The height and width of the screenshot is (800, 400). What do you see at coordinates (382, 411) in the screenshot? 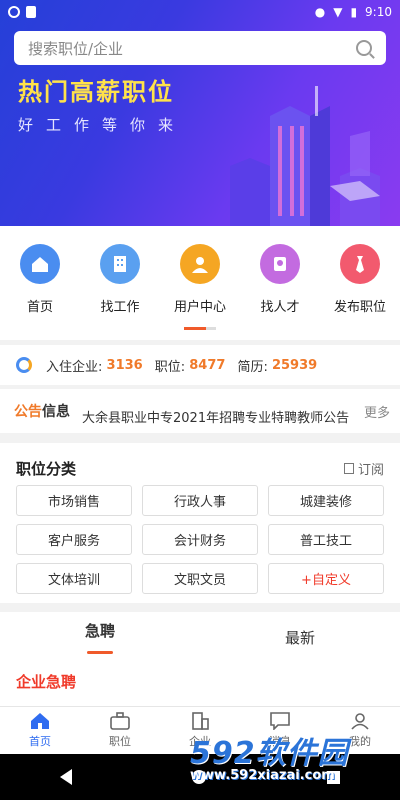
I see `notice-more-link: 更多` at bounding box center [382, 411].